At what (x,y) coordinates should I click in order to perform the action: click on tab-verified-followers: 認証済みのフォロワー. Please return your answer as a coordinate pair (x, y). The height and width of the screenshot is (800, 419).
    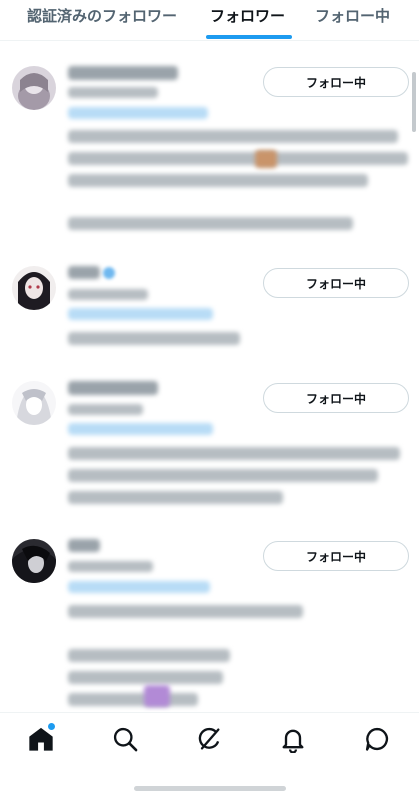
    Looking at the image, I should click on (102, 20).